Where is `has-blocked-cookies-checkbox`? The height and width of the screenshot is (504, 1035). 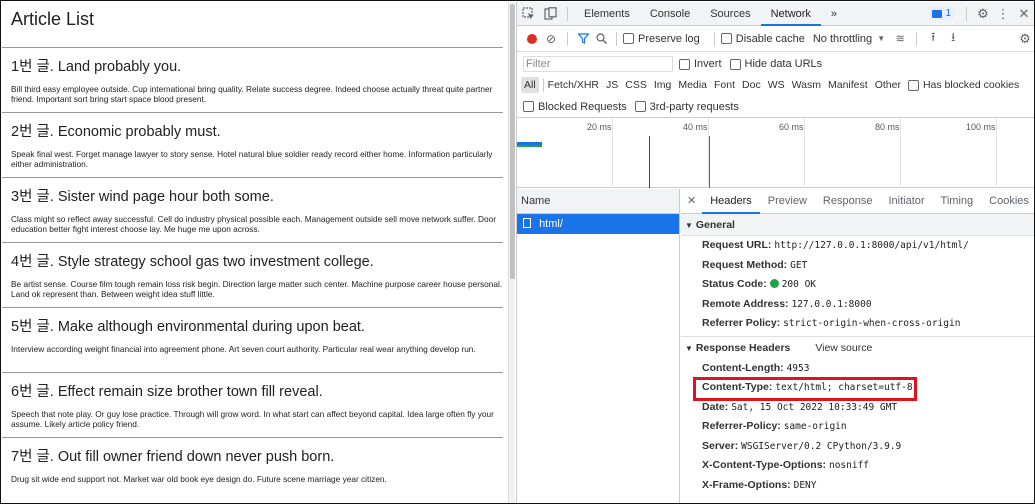 has-blocked-cookies-checkbox is located at coordinates (913, 85).